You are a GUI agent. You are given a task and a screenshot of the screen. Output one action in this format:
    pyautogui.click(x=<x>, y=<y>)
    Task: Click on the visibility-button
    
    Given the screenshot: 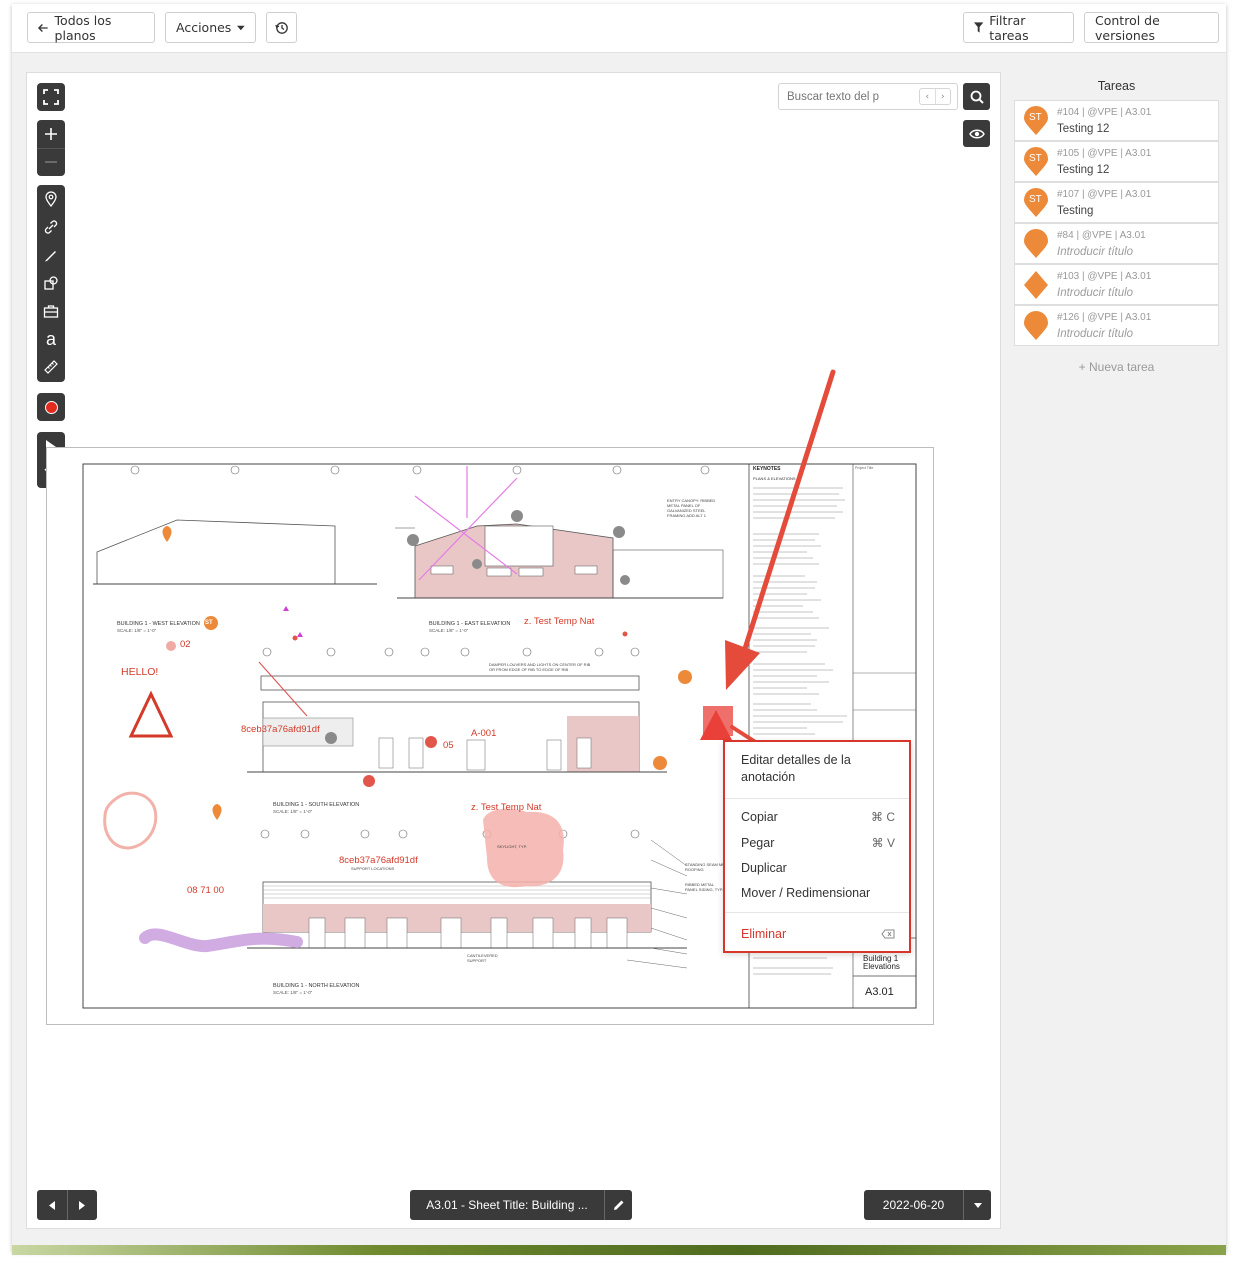 What is the action you would take?
    pyautogui.click(x=976, y=133)
    